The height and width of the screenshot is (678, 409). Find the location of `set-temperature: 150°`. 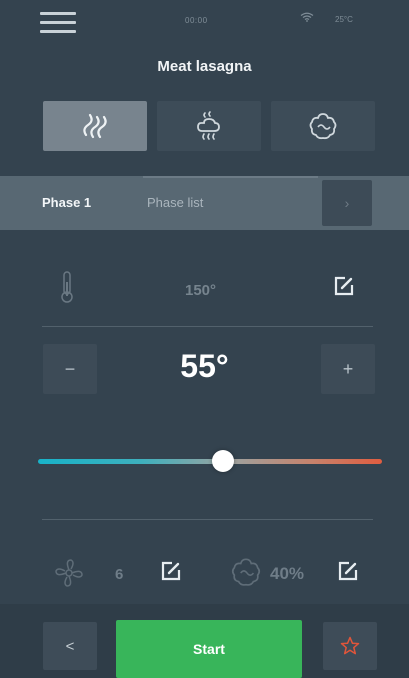

set-temperature: 150° is located at coordinates (201, 290).